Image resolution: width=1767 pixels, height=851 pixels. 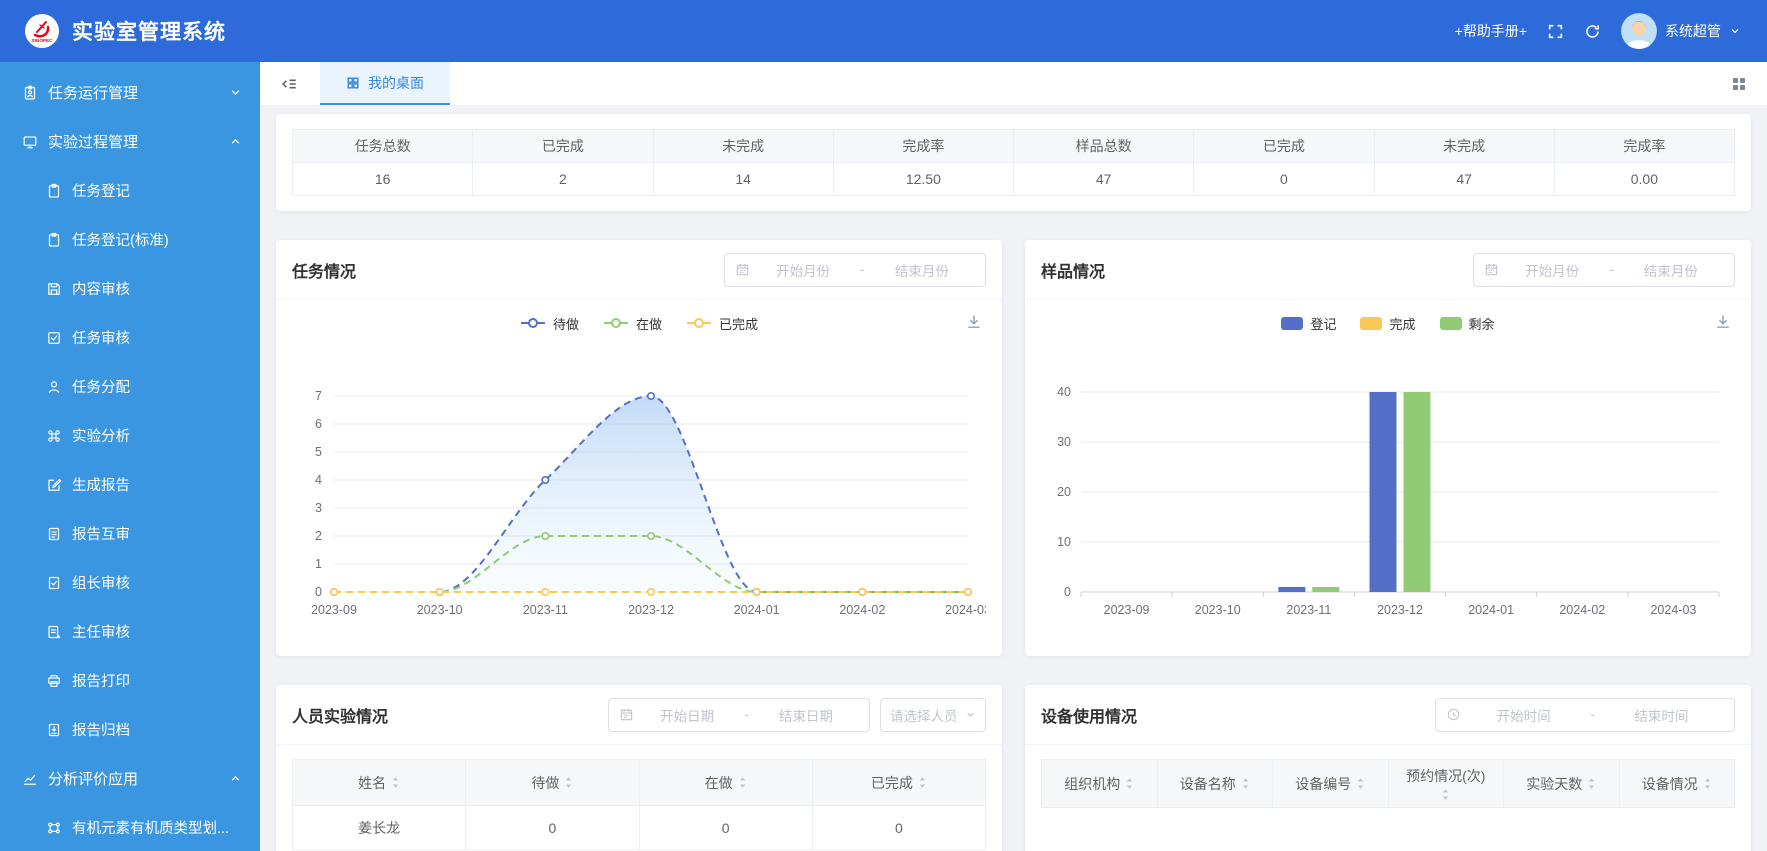 What do you see at coordinates (1453, 714) in the screenshot?
I see `clock-icon` at bounding box center [1453, 714].